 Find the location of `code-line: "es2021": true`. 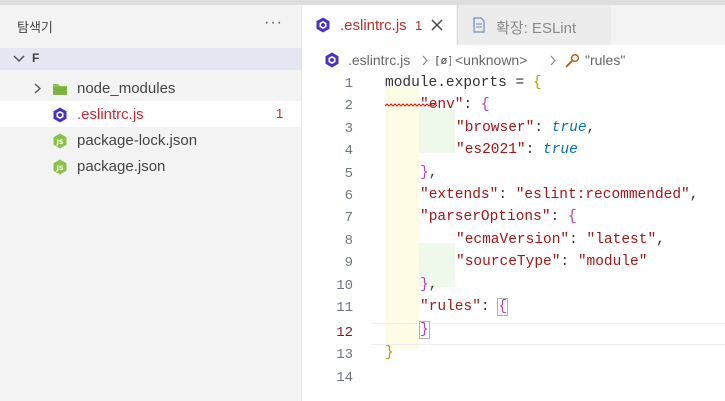

code-line: "es2021": true is located at coordinates (517, 150).